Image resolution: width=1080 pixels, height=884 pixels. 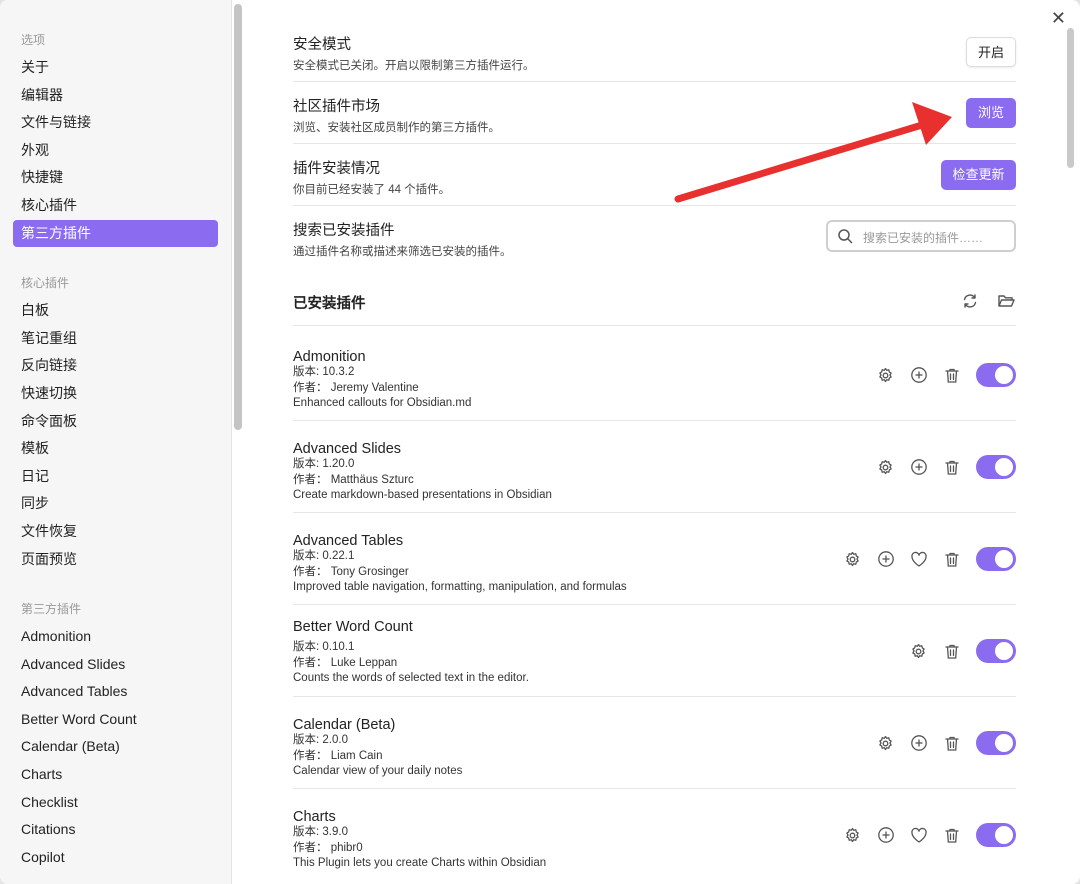 I want to click on sidebar-group-core: 核心插件, so click(x=45, y=283).